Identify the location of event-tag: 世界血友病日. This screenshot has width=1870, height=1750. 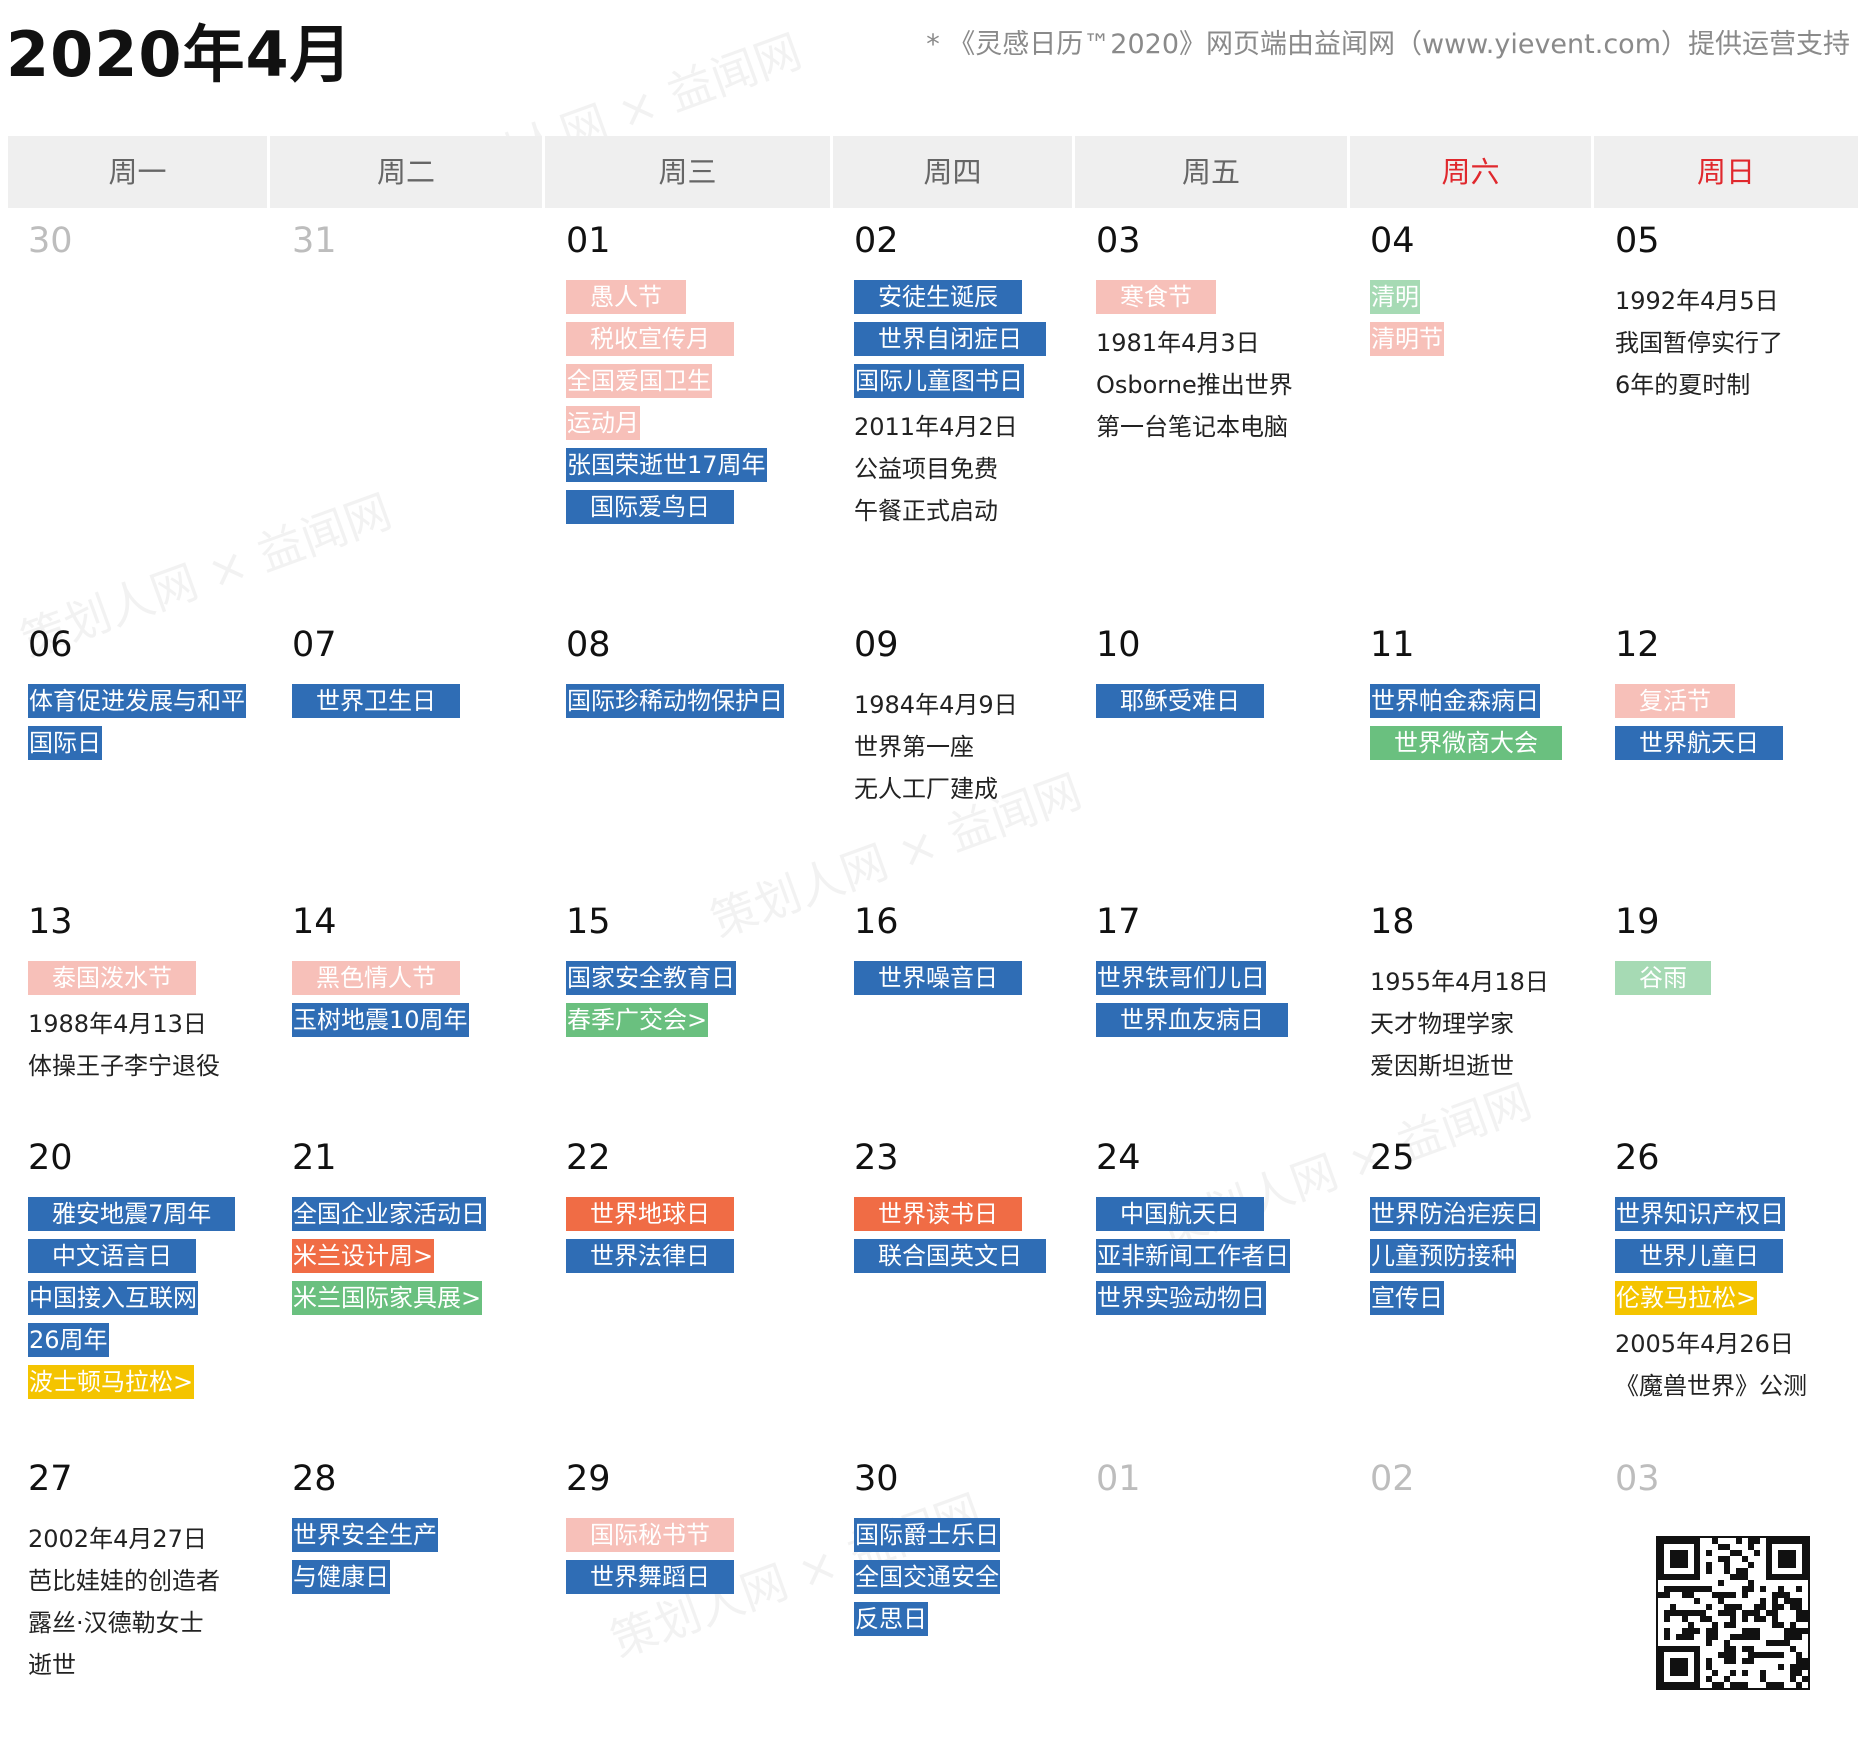
(1192, 1020).